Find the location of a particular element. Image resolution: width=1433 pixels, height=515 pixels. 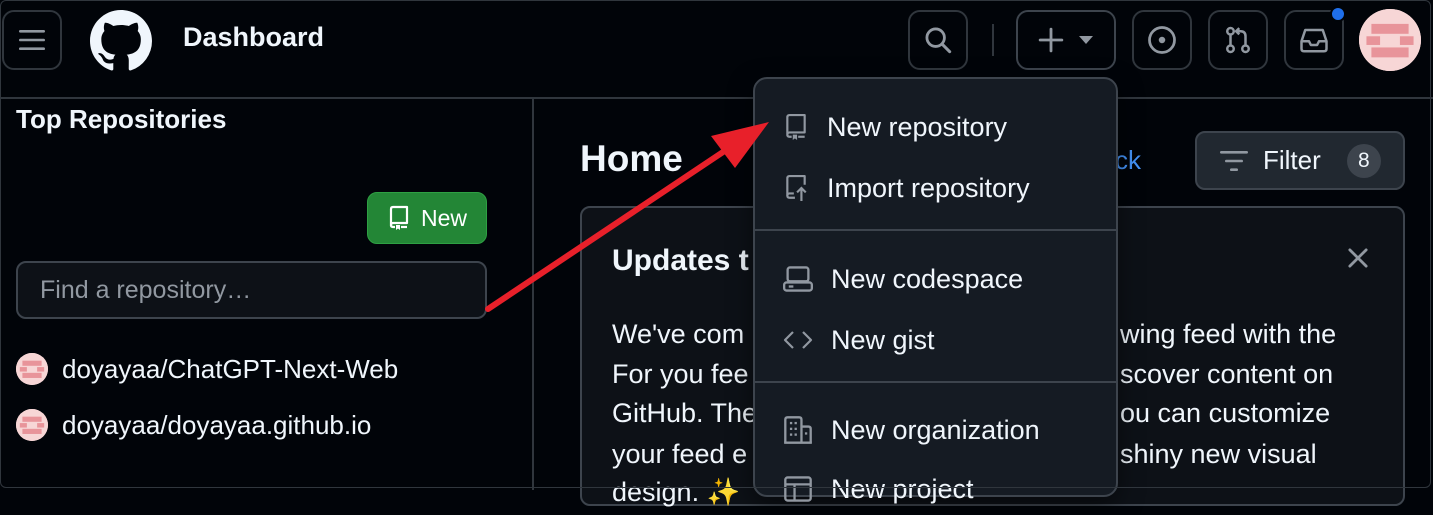

repo-list-item: doyayaa/doyayaa.github.io is located at coordinates (193, 425).